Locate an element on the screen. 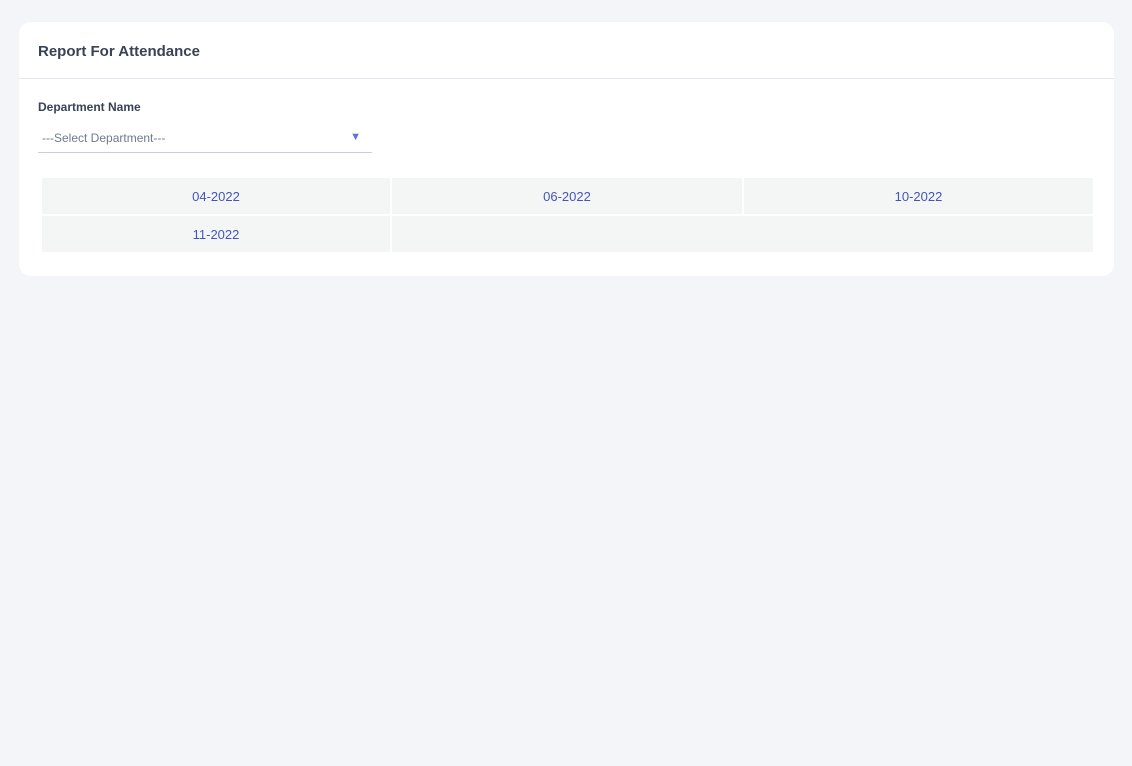 The height and width of the screenshot is (766, 1132). department-select: ---Select Department--- ▼ is located at coordinates (205, 139).